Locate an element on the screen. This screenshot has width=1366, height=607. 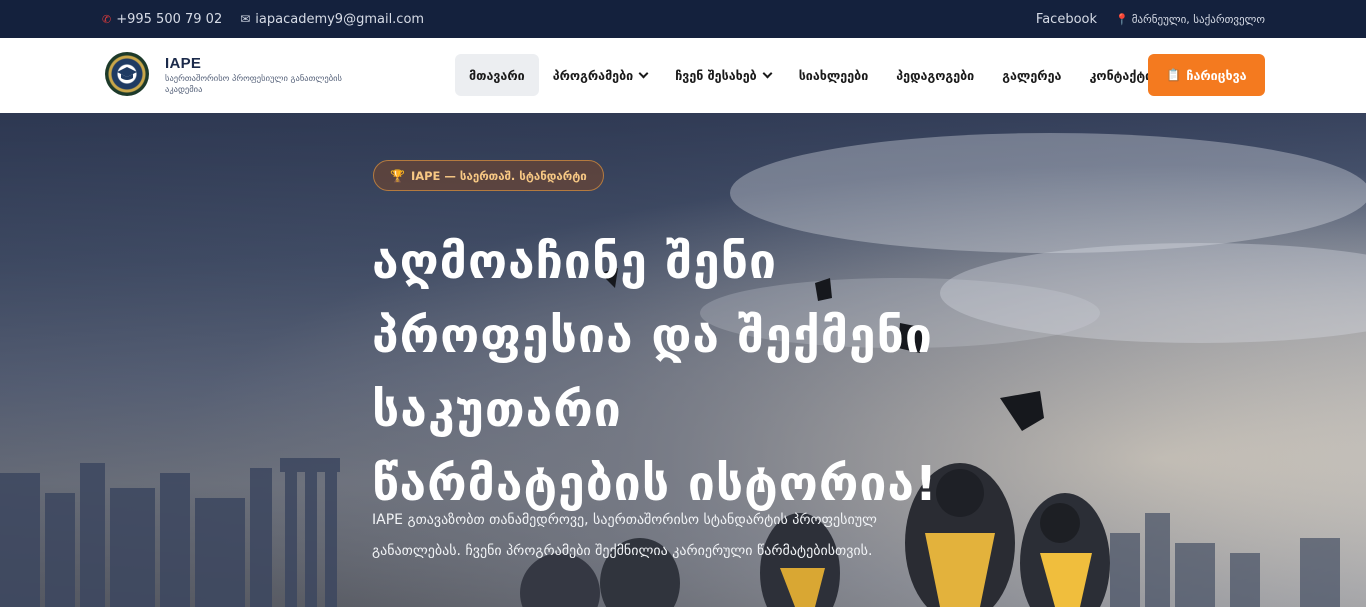
enroll-label: ჩარიცხვა is located at coordinates (1216, 75).